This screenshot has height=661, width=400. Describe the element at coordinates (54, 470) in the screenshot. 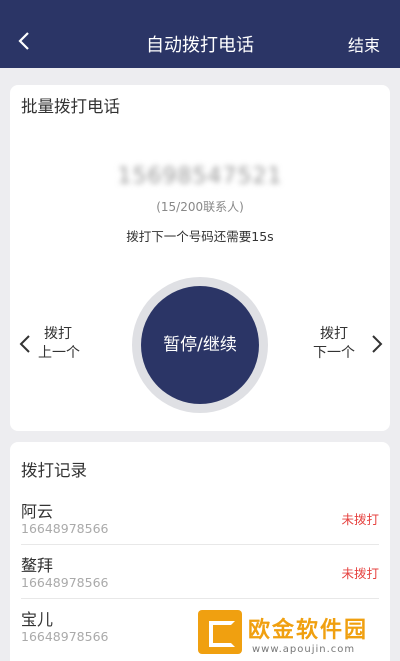

I see `records-section-title: 拨打记录` at that location.